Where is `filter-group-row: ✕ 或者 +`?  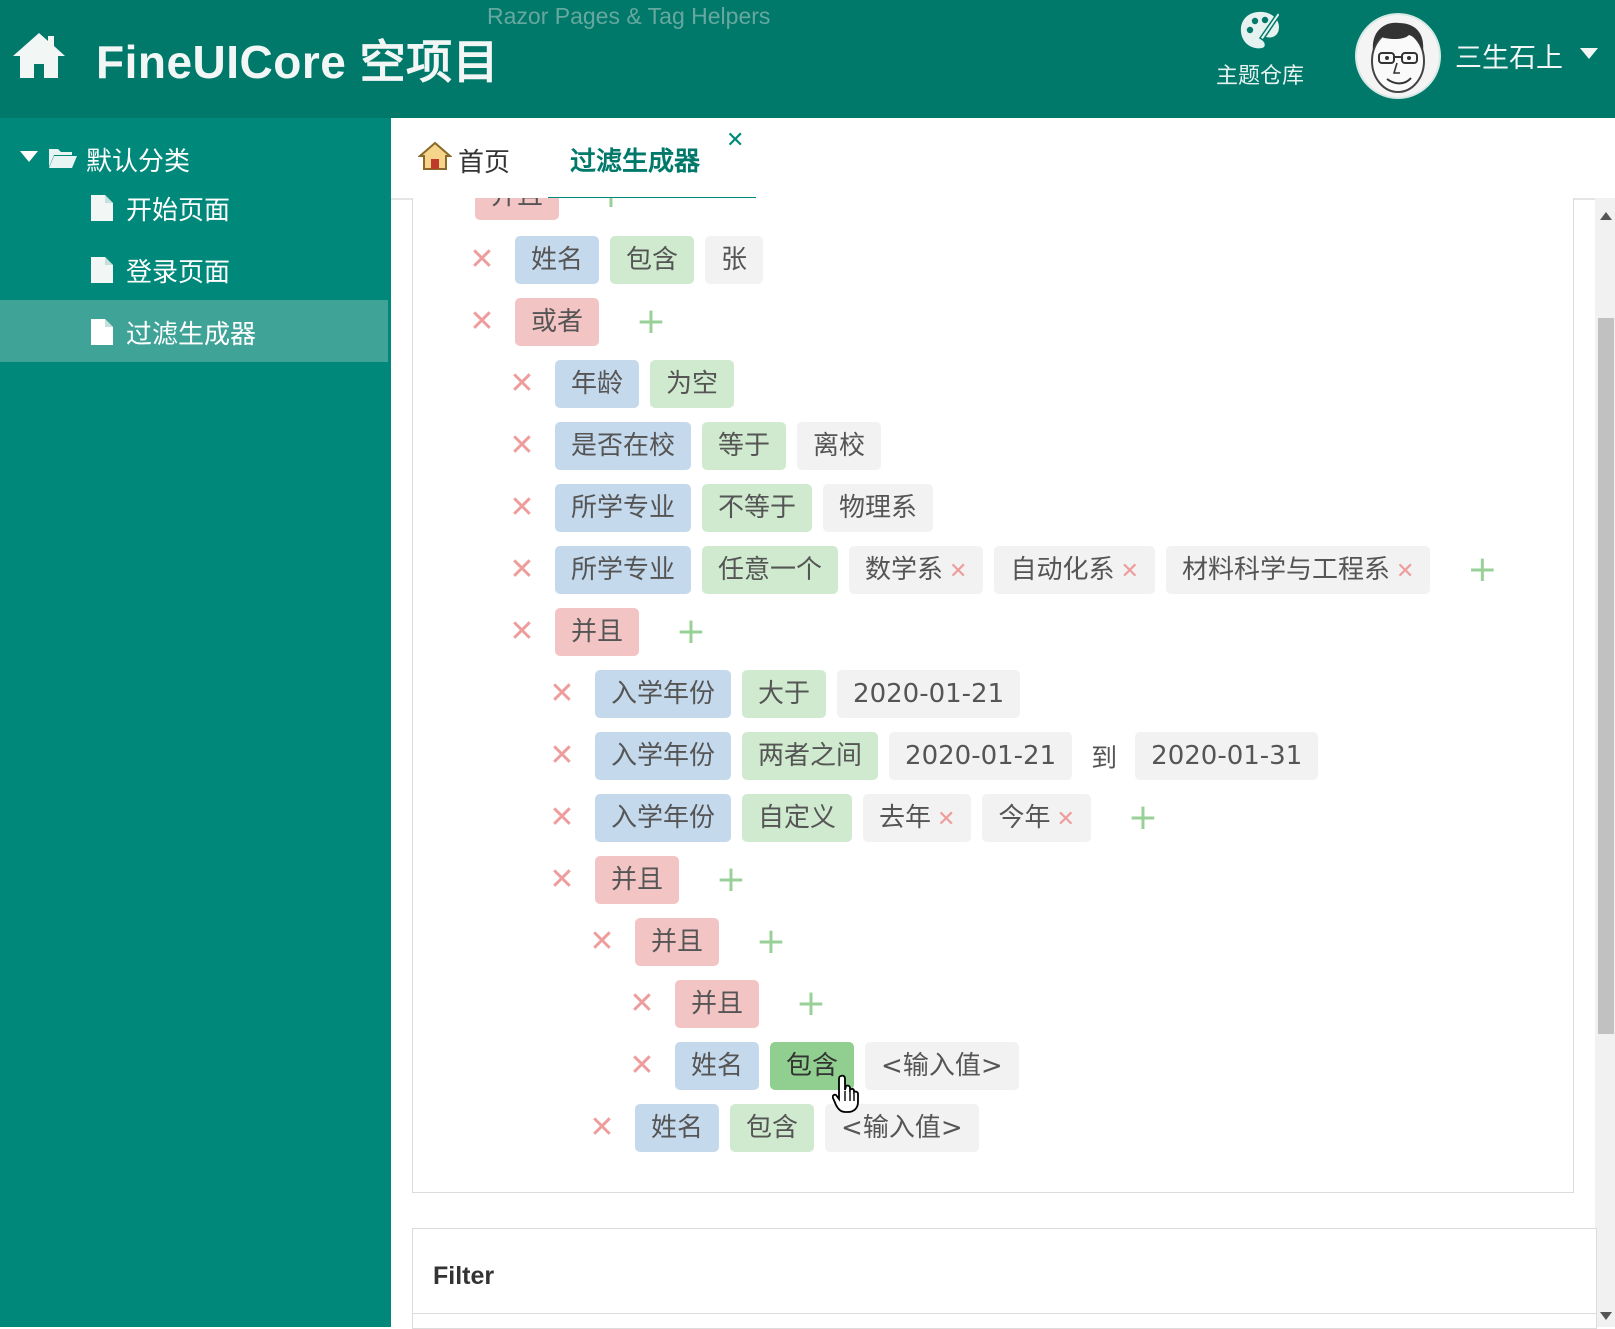
filter-group-row: ✕ 或者 + is located at coordinates (567, 322).